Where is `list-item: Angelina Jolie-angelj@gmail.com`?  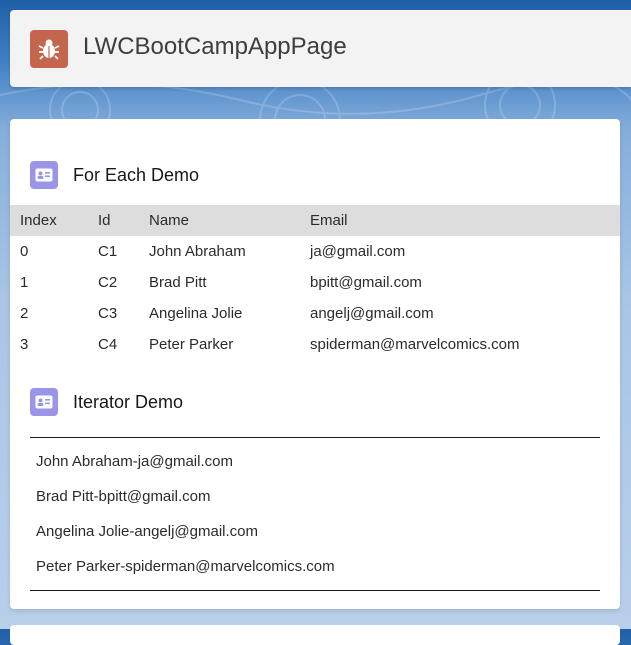 list-item: Angelina Jolie-angelj@gmail.com is located at coordinates (147, 531).